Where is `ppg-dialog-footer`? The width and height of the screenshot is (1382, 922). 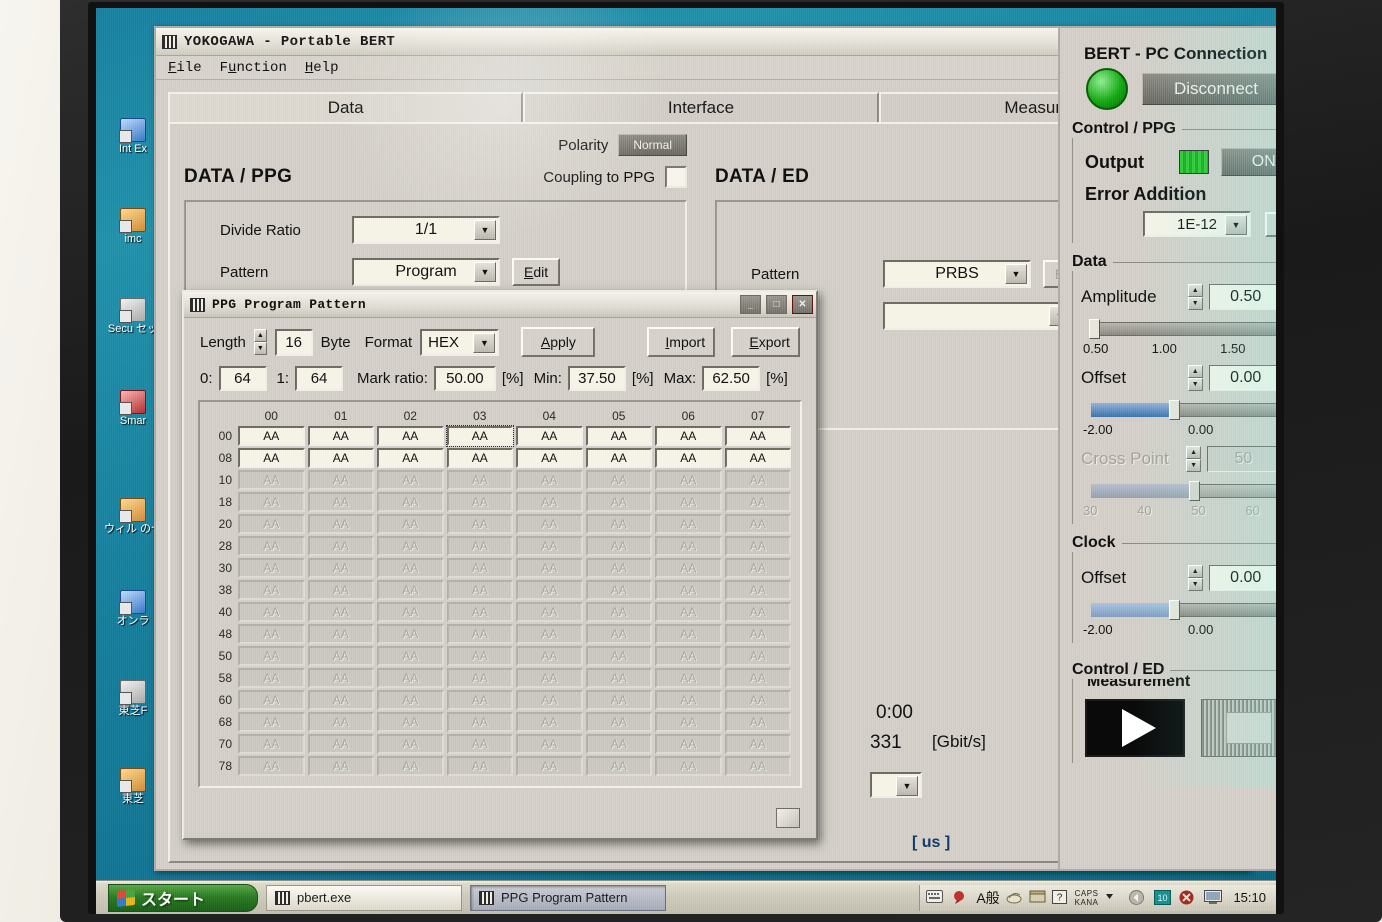
ppg-dialog-footer is located at coordinates (788, 818).